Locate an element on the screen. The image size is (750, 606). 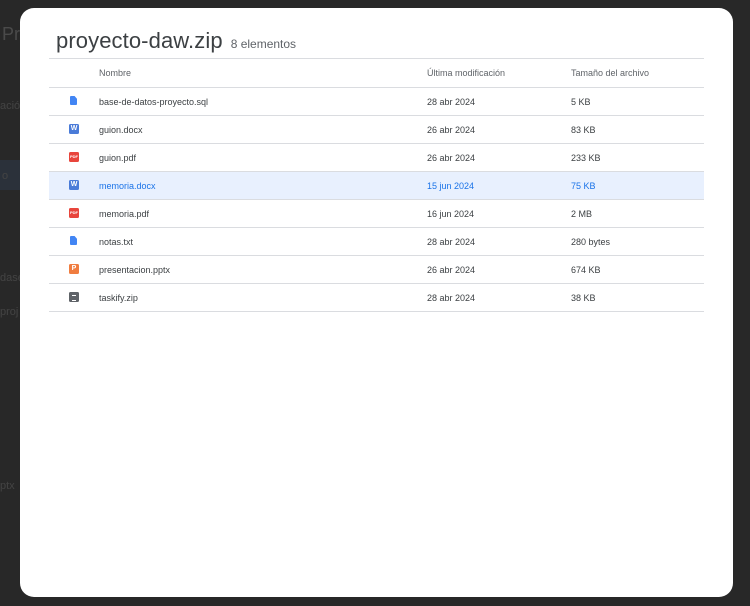
file-modified: 15 jun 2024 is located at coordinates (451, 186).